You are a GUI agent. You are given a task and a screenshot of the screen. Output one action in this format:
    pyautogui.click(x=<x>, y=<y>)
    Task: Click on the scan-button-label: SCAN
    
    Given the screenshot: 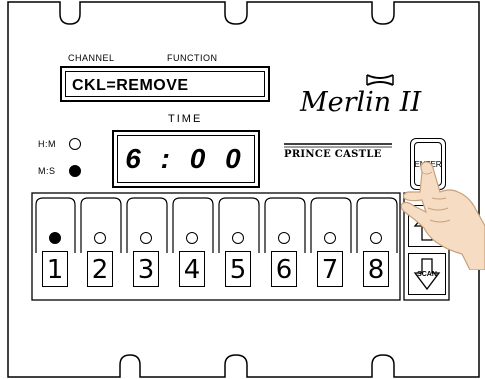 What is the action you would take?
    pyautogui.click(x=427, y=274)
    